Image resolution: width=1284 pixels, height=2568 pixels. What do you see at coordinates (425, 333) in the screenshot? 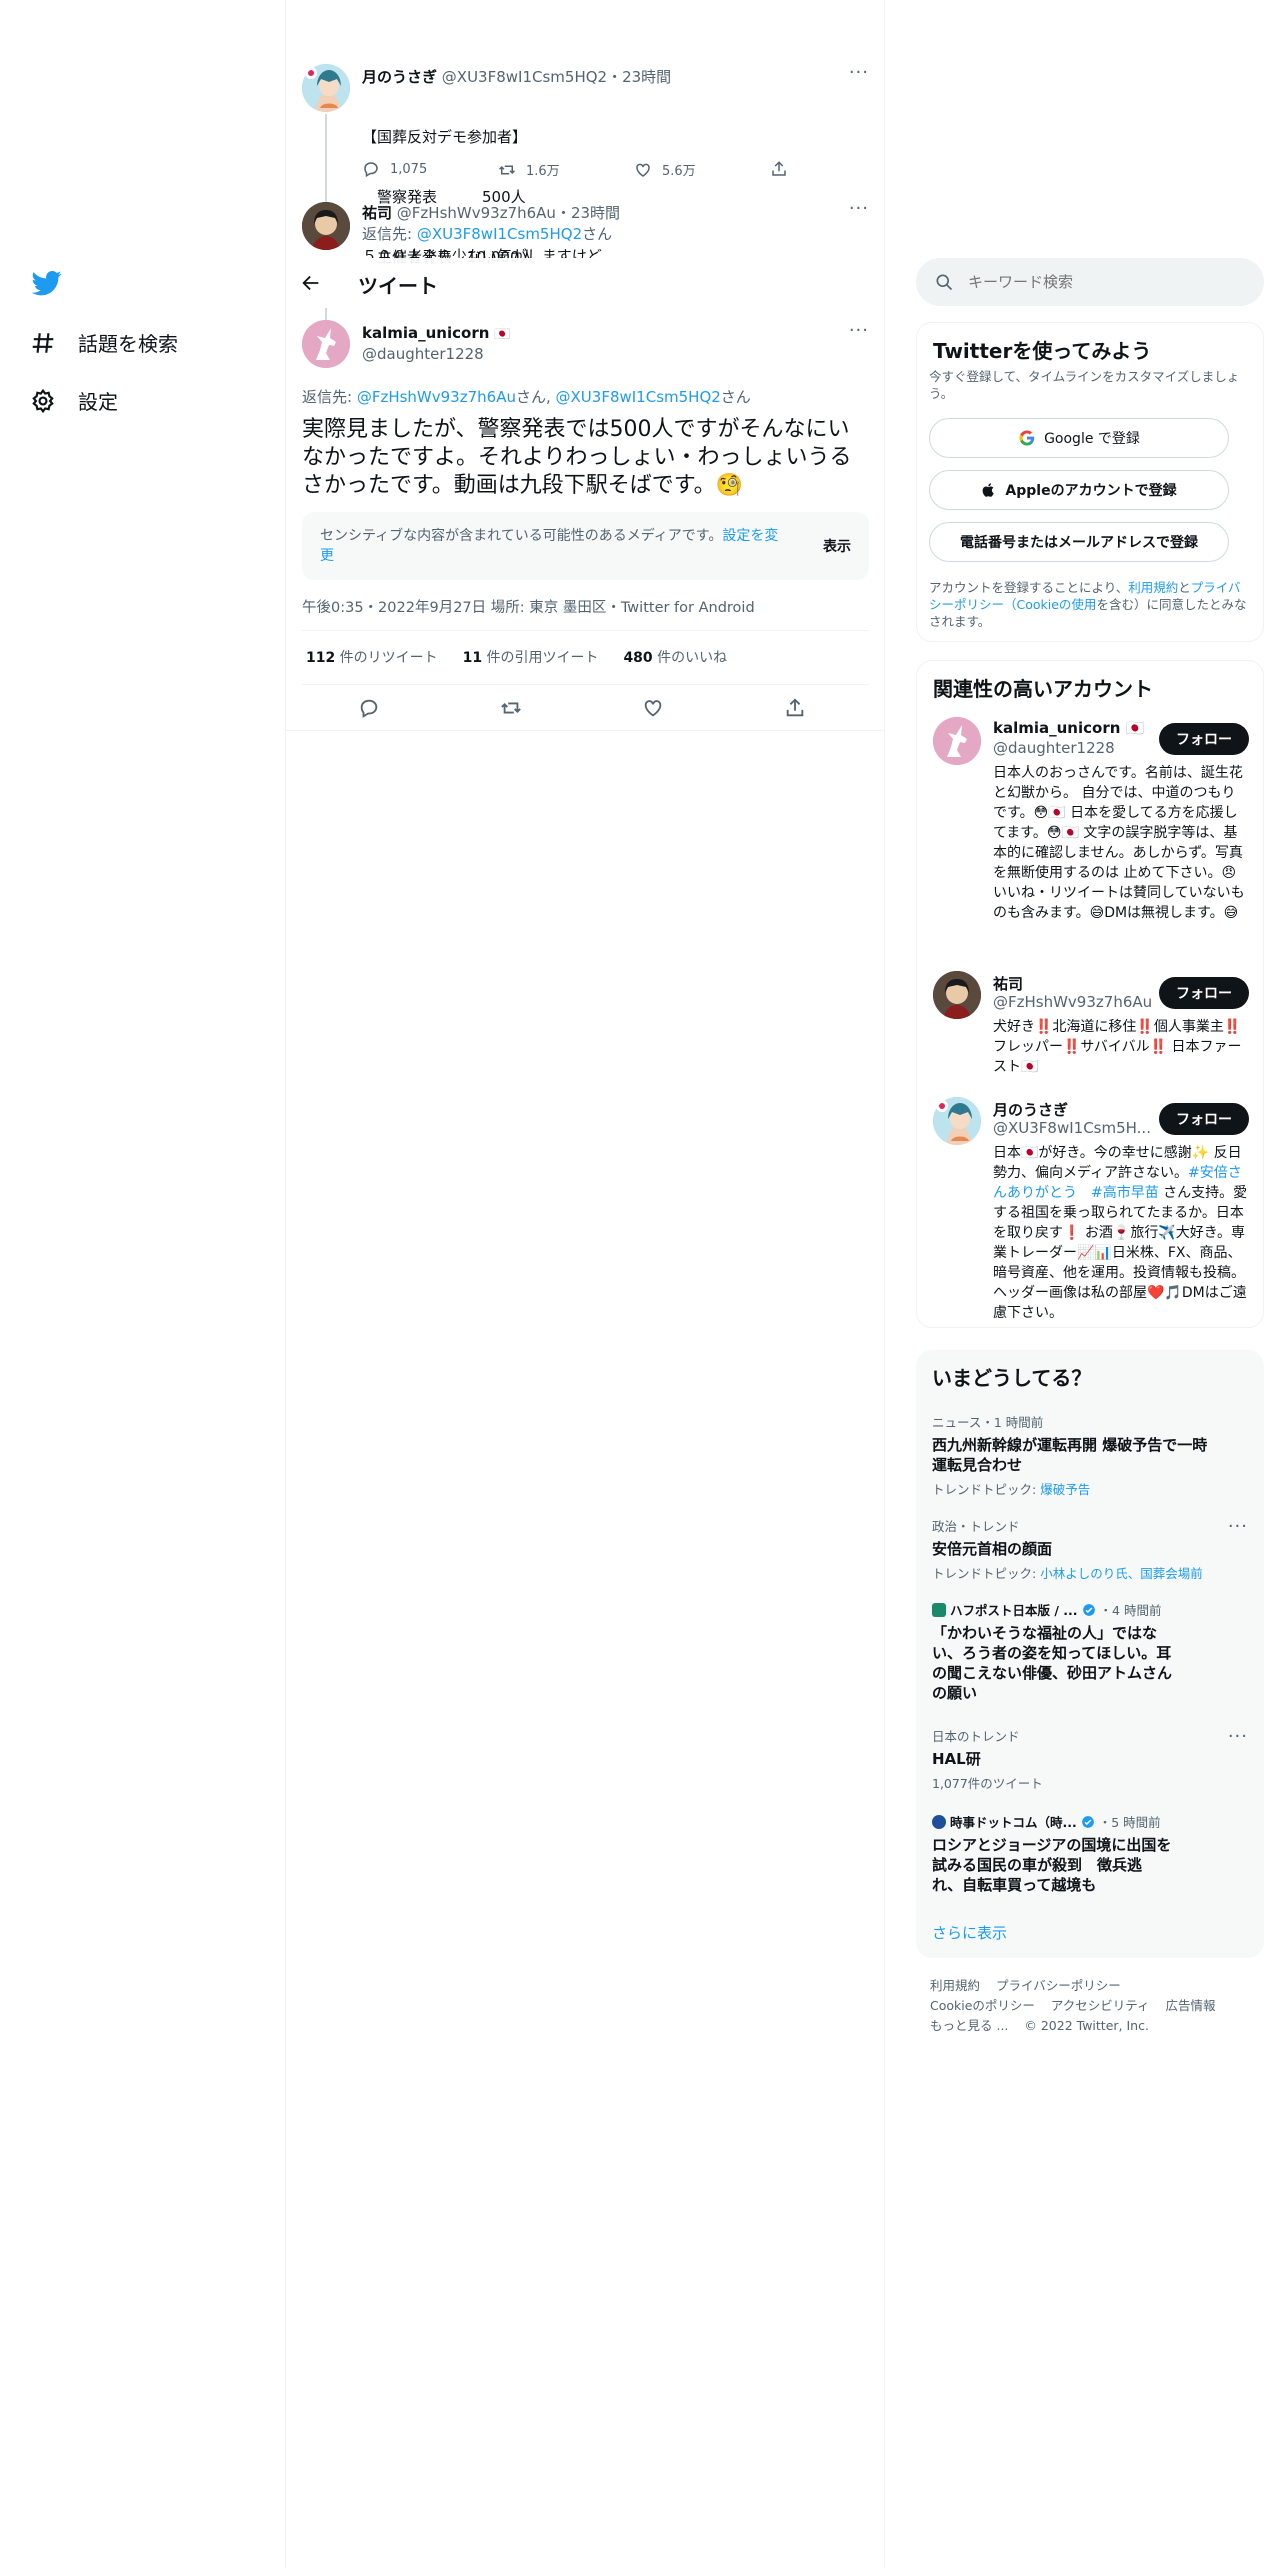
I see `author-name: kalmia_unicorn` at bounding box center [425, 333].